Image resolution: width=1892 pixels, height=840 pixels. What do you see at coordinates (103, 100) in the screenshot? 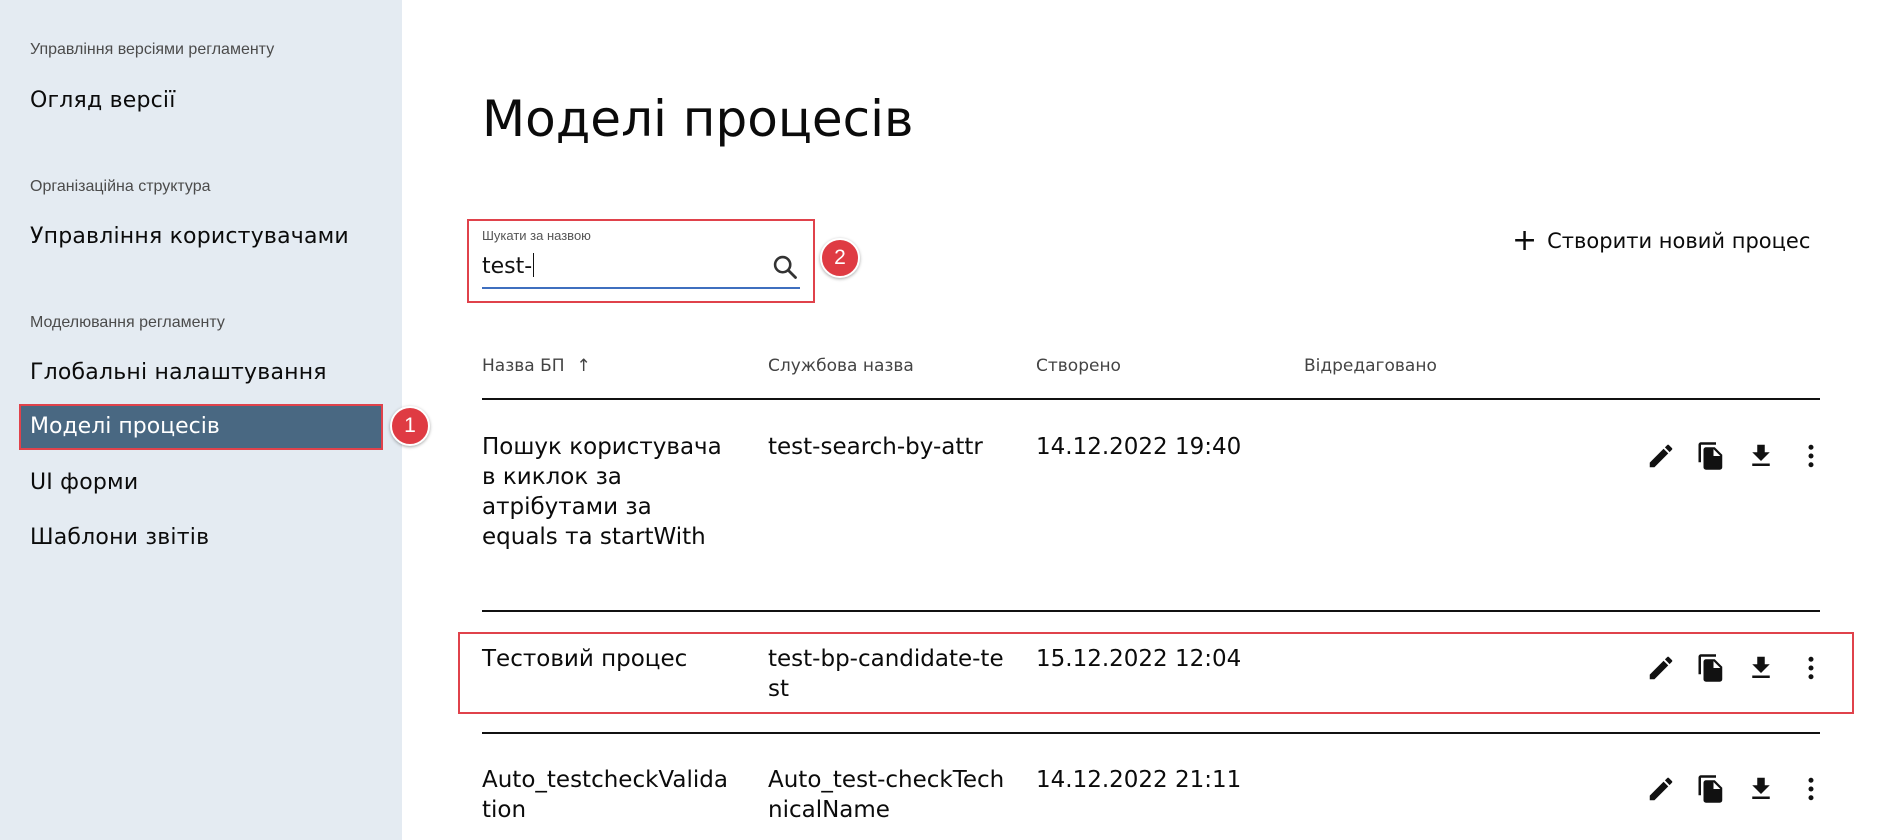
I see `sidebar-item-version-overview: Огляд версії` at bounding box center [103, 100].